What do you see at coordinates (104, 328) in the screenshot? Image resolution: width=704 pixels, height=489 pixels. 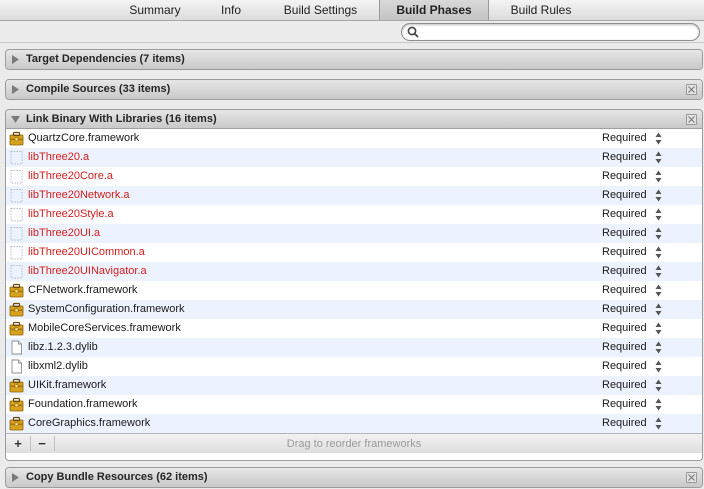 I see `library-name: MobileCoreServices.framework` at bounding box center [104, 328].